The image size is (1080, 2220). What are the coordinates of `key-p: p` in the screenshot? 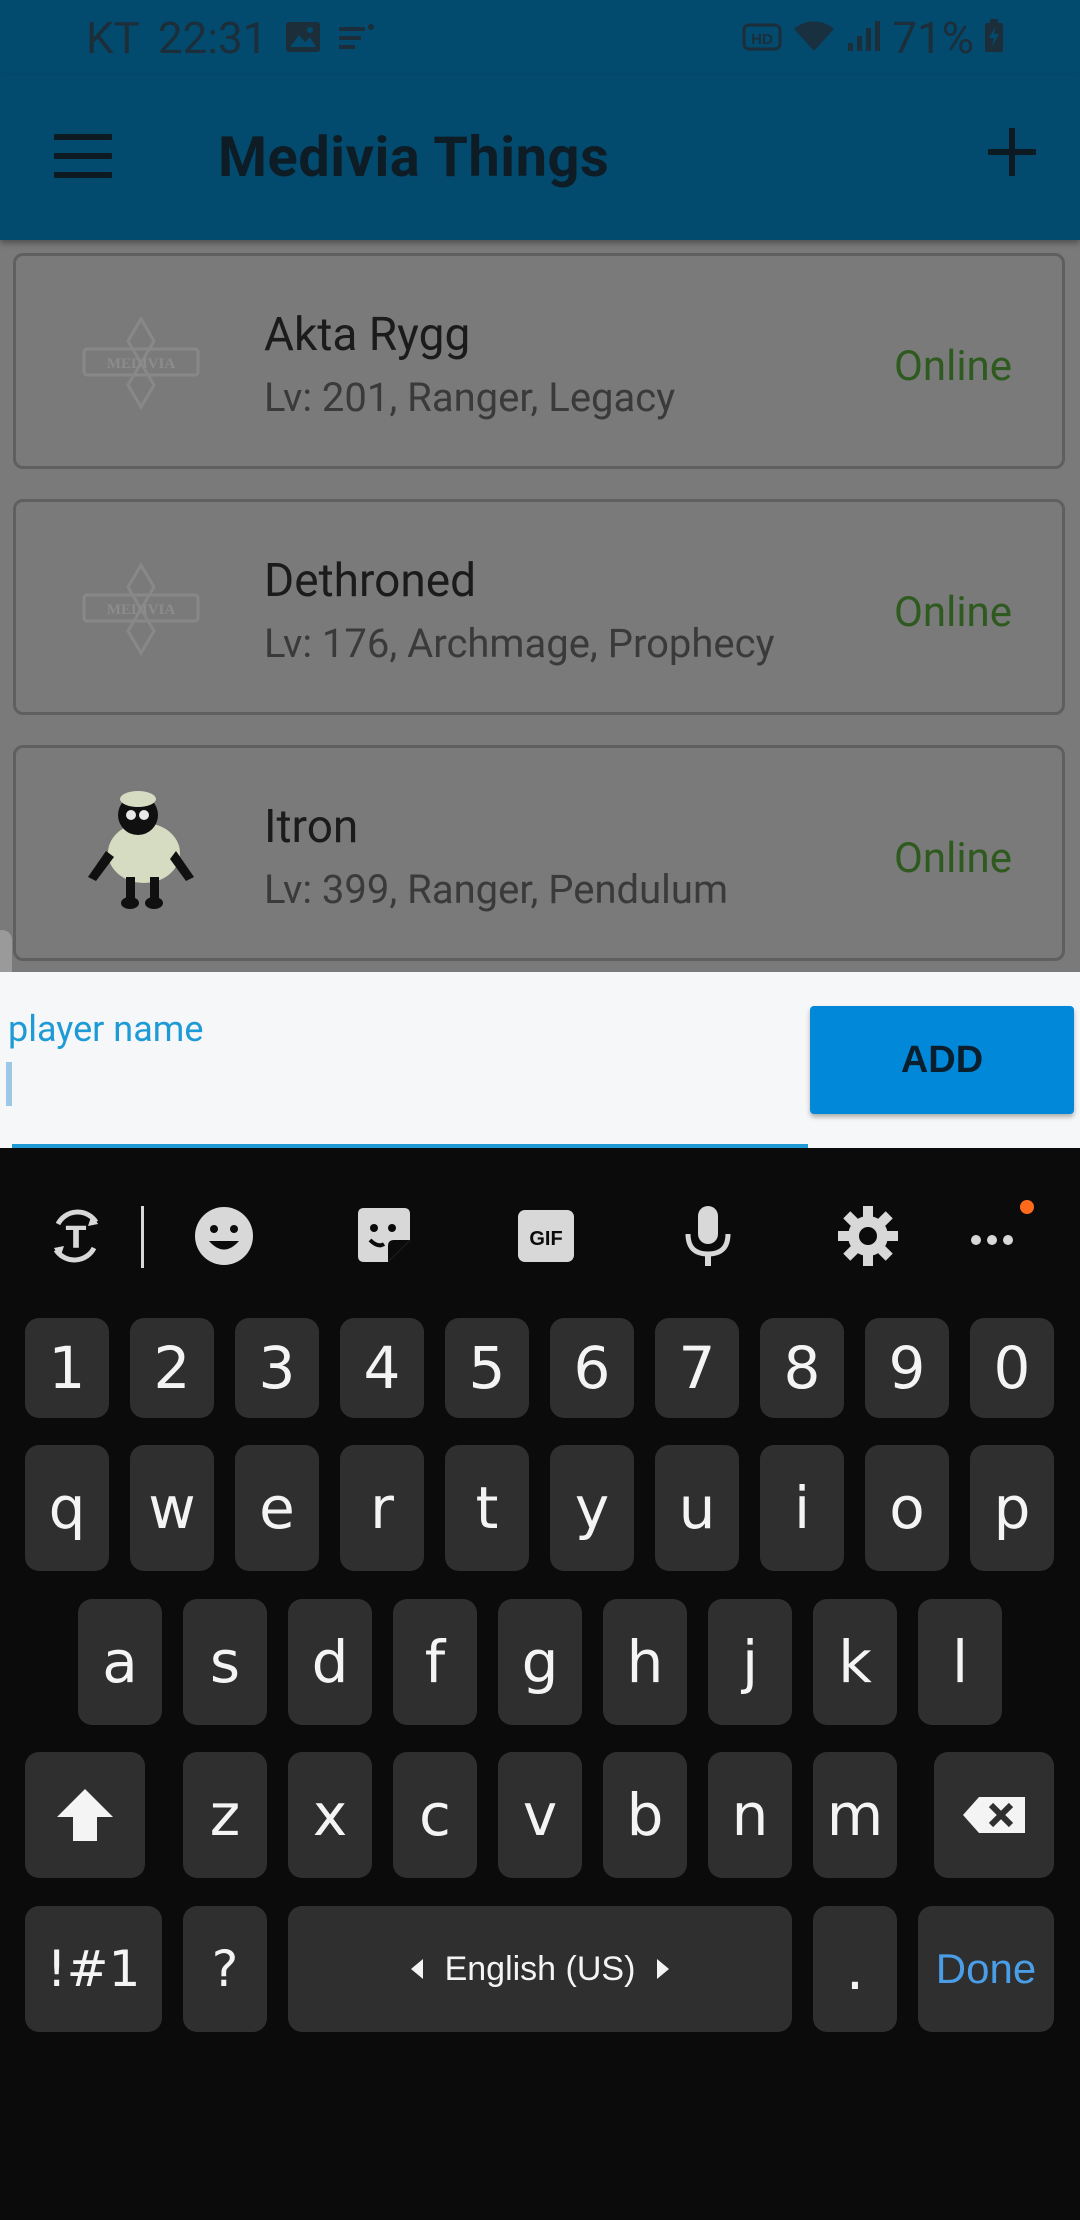 It's located at (1012, 1508).